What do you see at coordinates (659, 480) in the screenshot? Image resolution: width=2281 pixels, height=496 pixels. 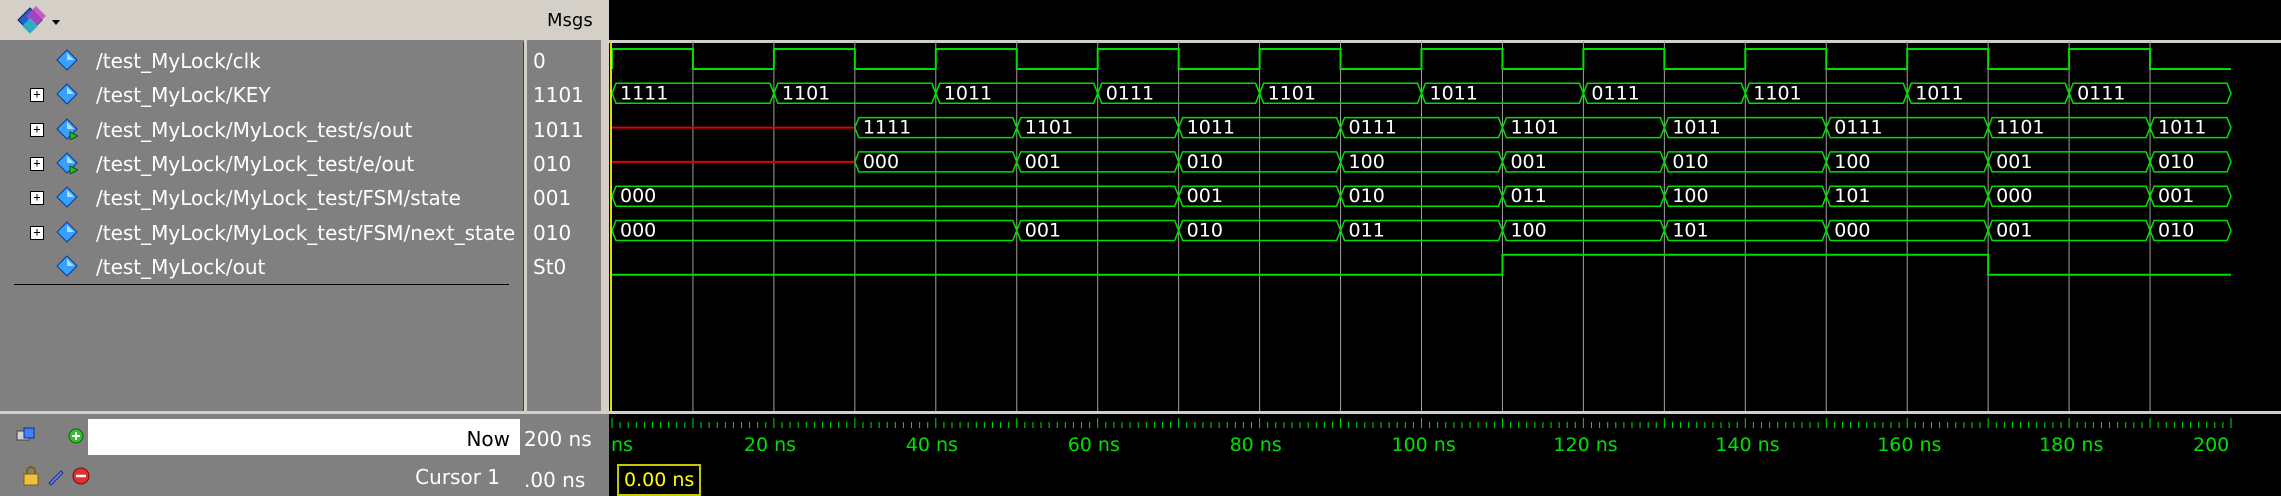 I see `cursor-time-box: 0.00 ns` at bounding box center [659, 480].